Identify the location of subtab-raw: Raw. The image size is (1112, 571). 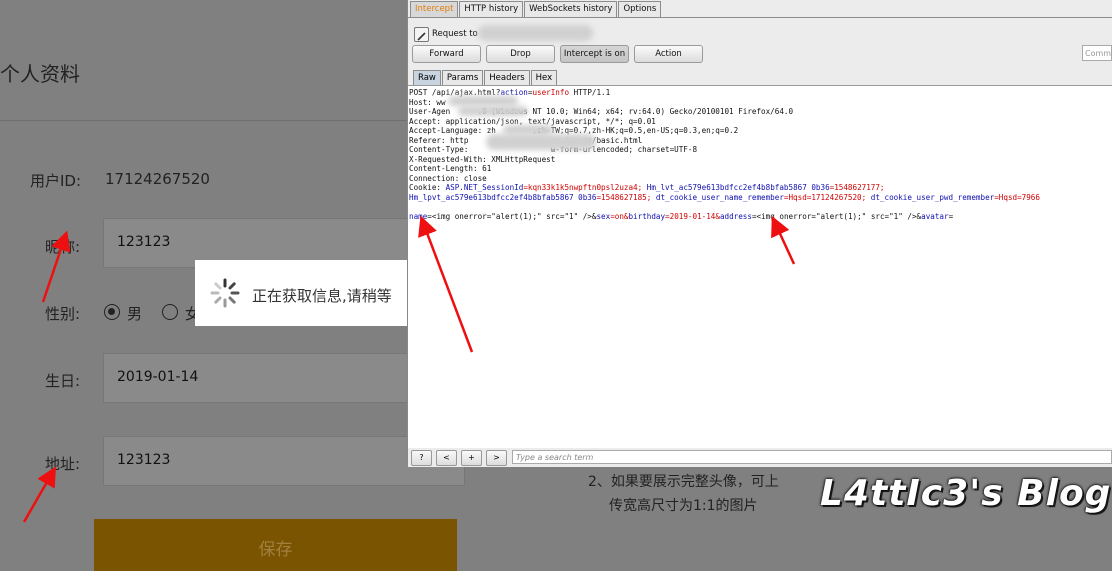
(427, 77).